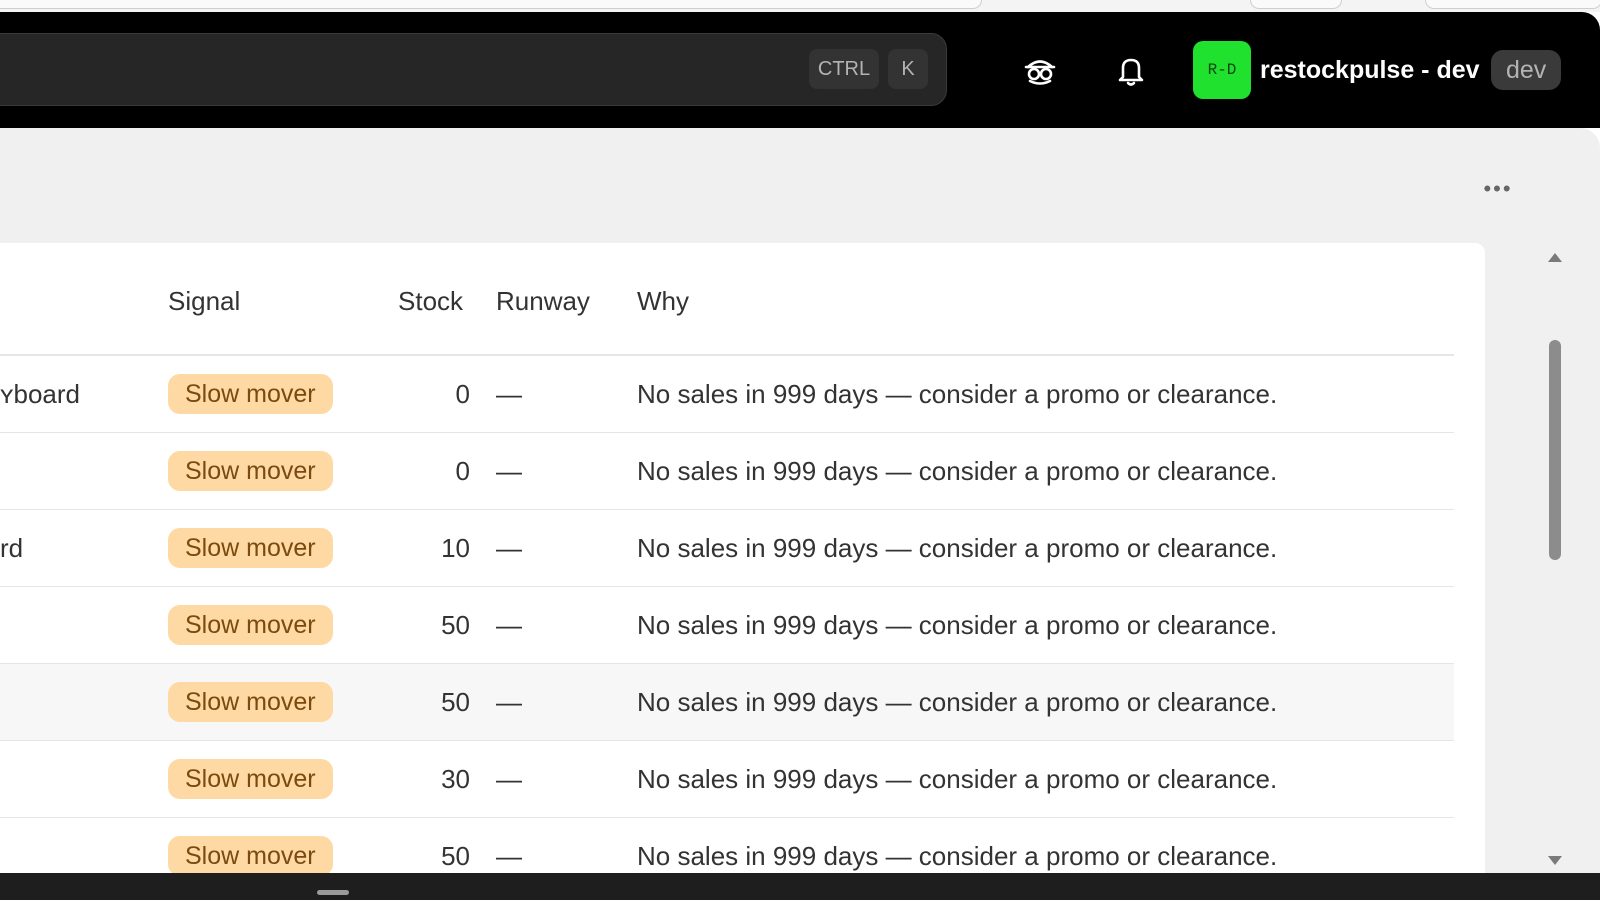  What do you see at coordinates (1222, 70) in the screenshot?
I see `org-avatar: R-D` at bounding box center [1222, 70].